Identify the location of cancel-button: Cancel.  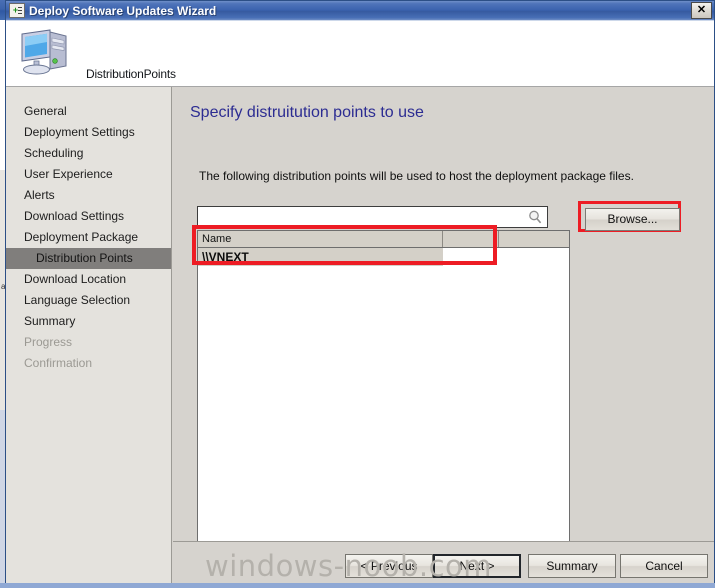
(664, 566).